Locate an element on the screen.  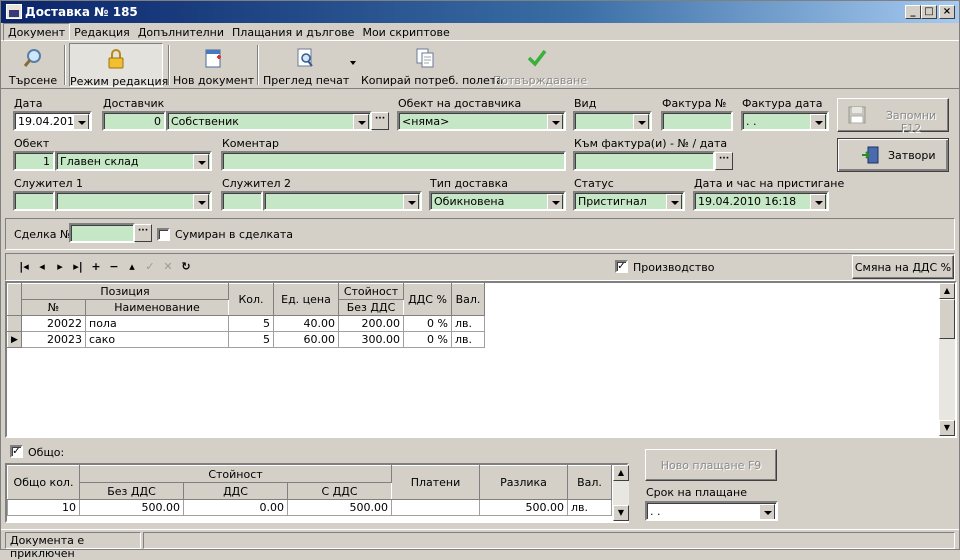
delivery-type-dropdown-arrow is located at coordinates (555, 201).